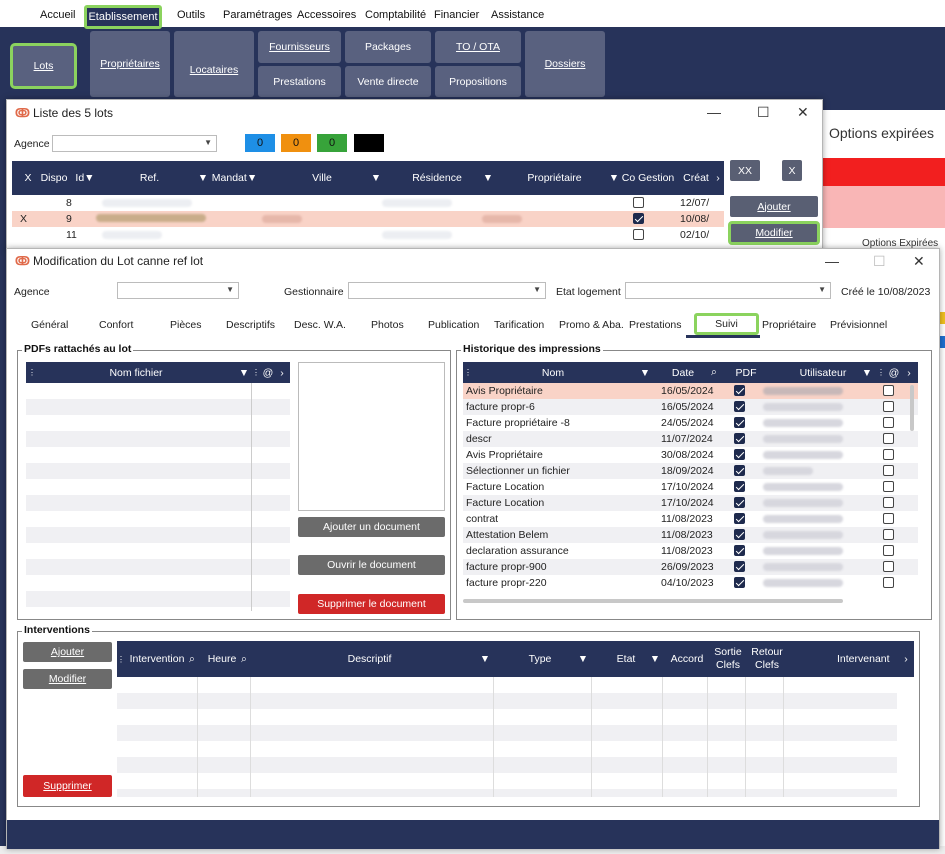 Image resolution: width=945 pixels, height=854 pixels. What do you see at coordinates (553, 372) in the screenshot?
I see `col-nom: Nom` at bounding box center [553, 372].